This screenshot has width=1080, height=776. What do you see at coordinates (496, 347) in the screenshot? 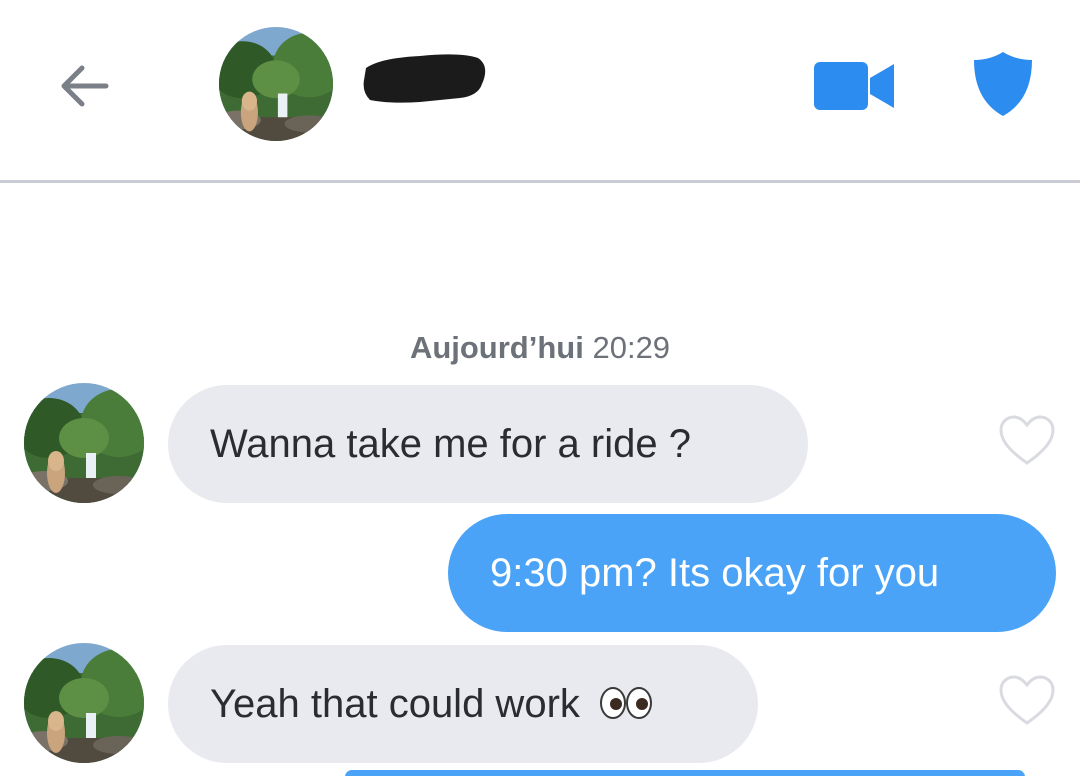
I see `timestamp-day: Aujourd’hui` at bounding box center [496, 347].